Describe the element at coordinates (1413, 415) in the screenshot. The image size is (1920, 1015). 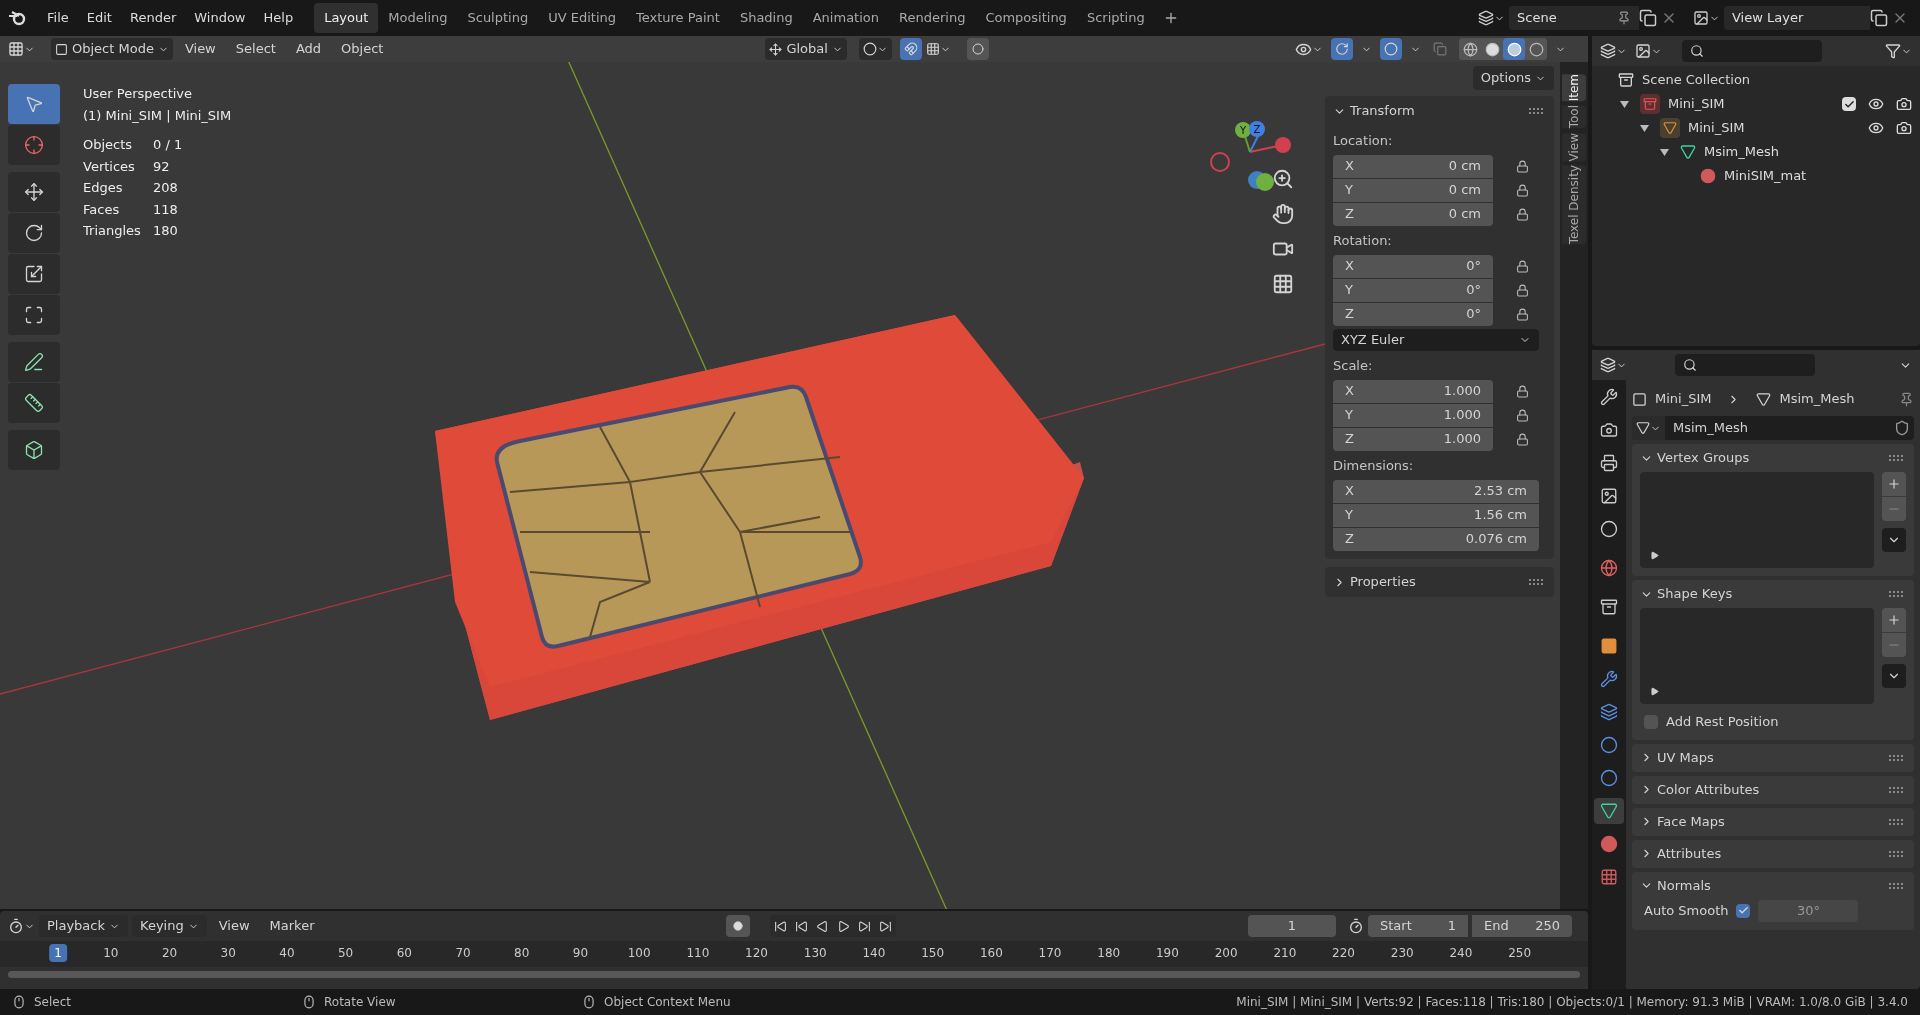
I see `number-field: Y 1.000` at that location.